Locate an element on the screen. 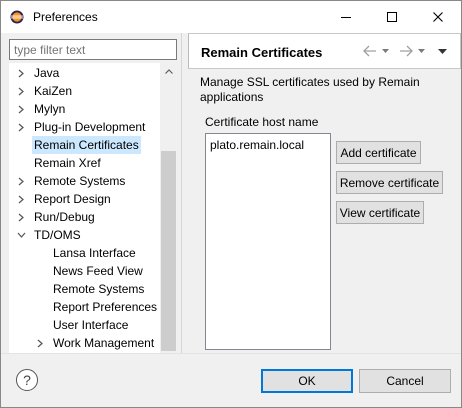  tree-item-label: Report Preferences is located at coordinates (105, 307).